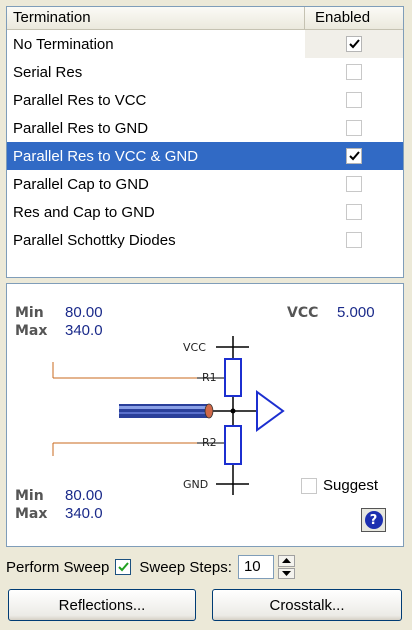 Image resolution: width=412 pixels, height=630 pixels. What do you see at coordinates (205, 156) in the screenshot?
I see `table-row: Parallel Res to VCC & GND` at bounding box center [205, 156].